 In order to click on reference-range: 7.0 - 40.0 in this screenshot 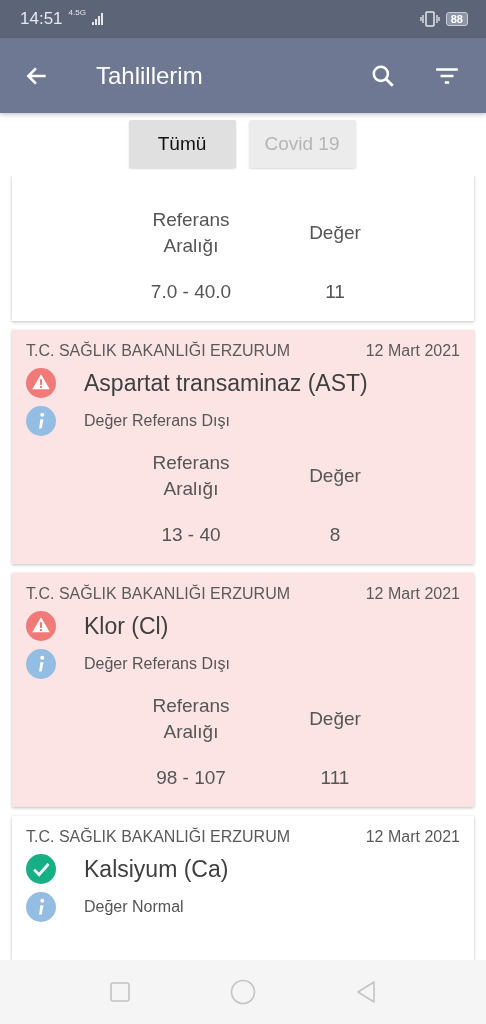, I will do `click(191, 292)`.